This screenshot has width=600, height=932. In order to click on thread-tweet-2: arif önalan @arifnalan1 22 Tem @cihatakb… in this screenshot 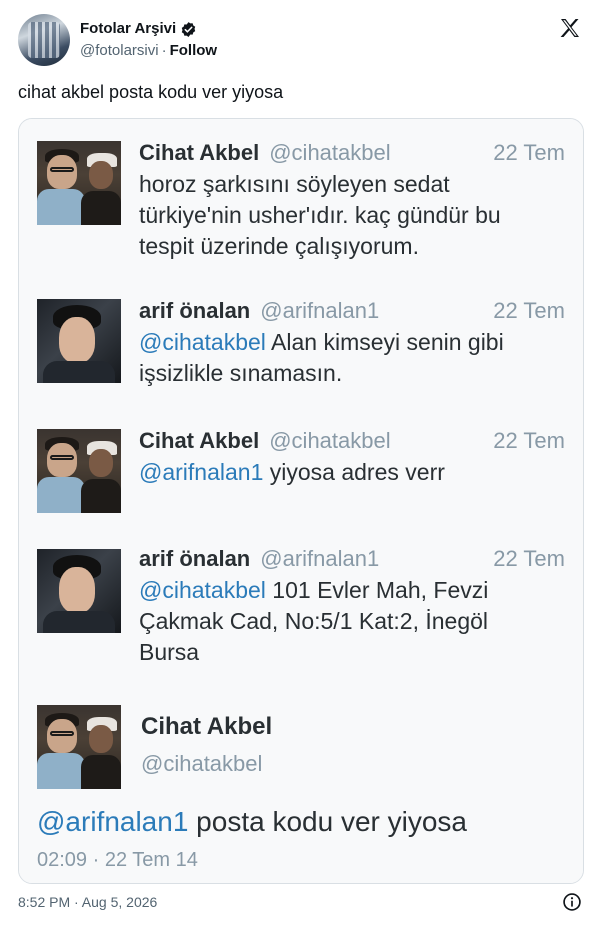, I will do `click(301, 343)`.